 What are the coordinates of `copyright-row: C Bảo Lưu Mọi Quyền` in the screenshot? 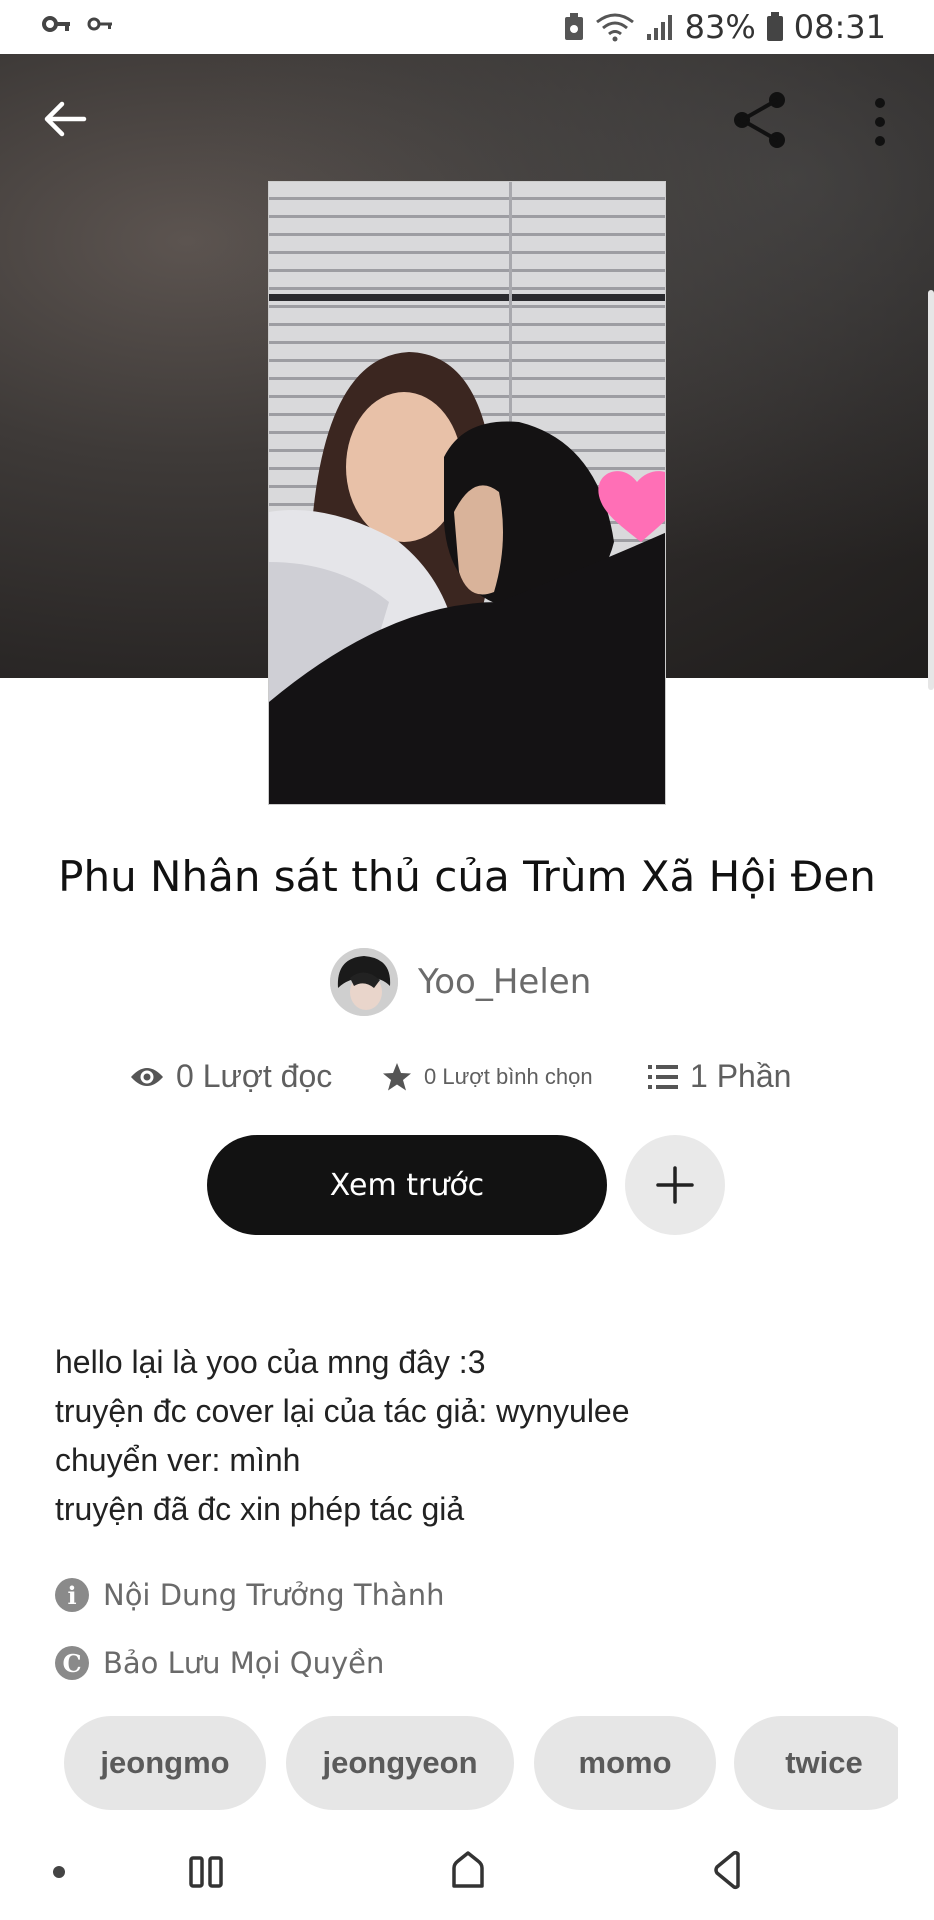 It's located at (219, 1663).